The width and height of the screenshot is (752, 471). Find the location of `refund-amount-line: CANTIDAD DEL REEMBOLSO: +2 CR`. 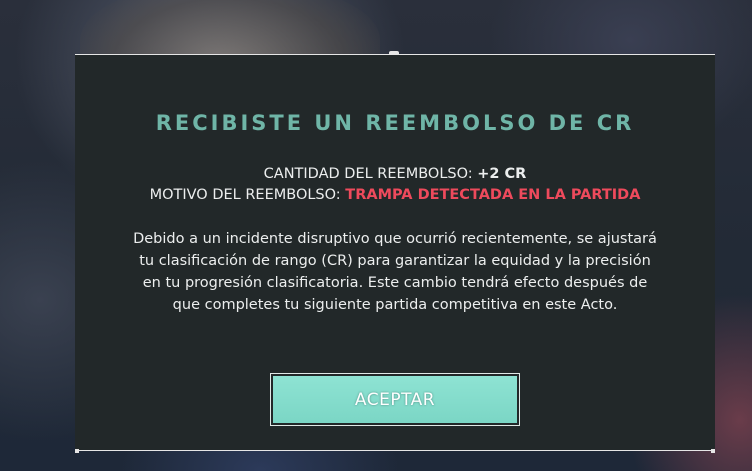

refund-amount-line: CANTIDAD DEL REEMBOLSO: +2 CR is located at coordinates (395, 174).